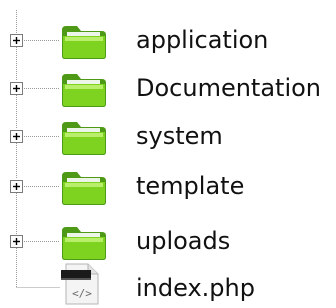 The height and width of the screenshot is (308, 336). What do you see at coordinates (190, 186) in the screenshot?
I see `tree-item-label: template` at bounding box center [190, 186].